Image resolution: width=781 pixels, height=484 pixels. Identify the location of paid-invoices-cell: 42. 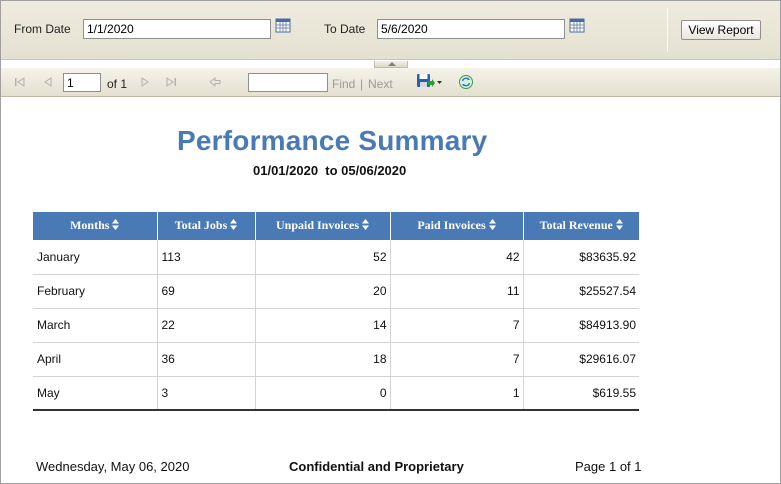
(457, 257).